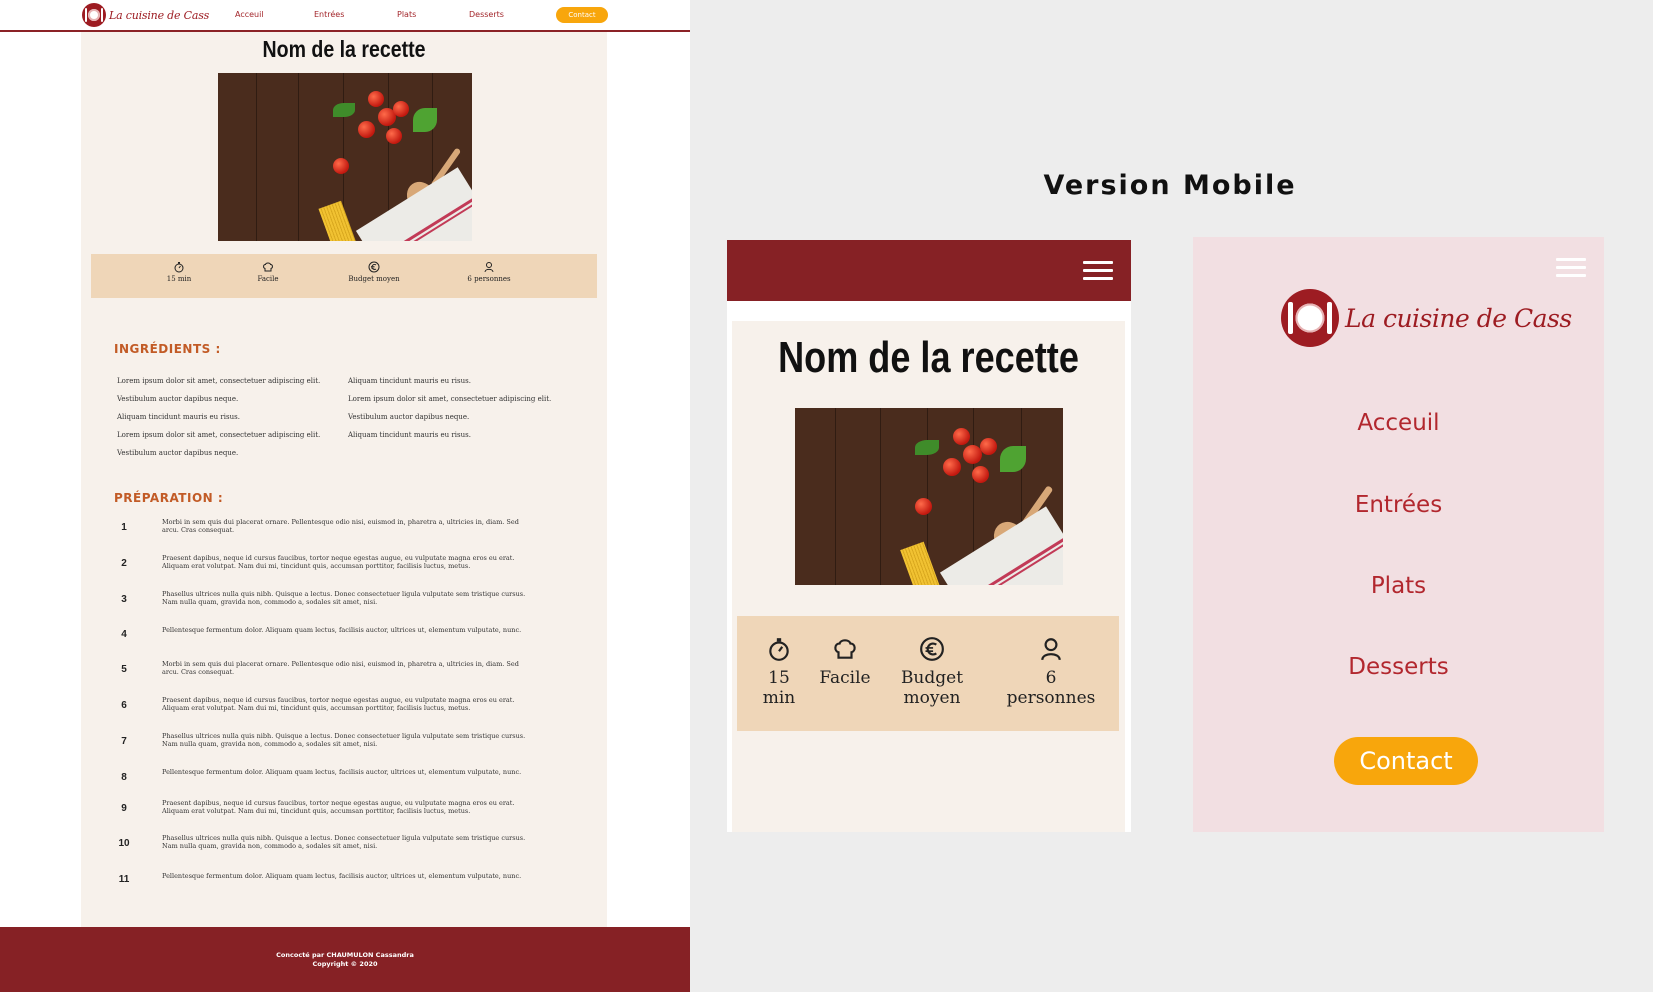  Describe the element at coordinates (345, 955) in the screenshot. I see `footer-credit: Concocté par CHAUMULON Cassandra` at that location.